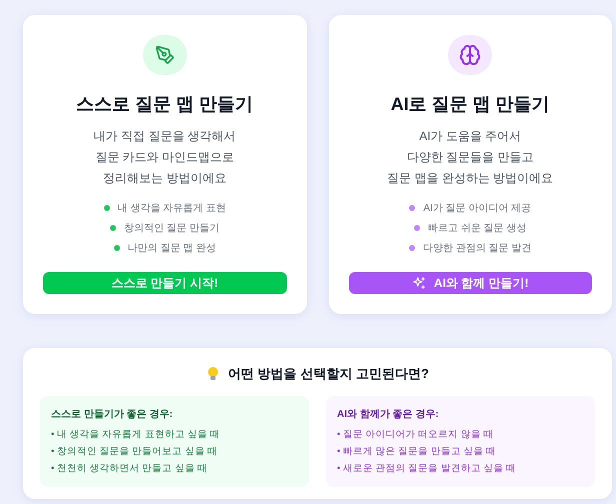  What do you see at coordinates (164, 54) in the screenshot?
I see `pen-icon` at bounding box center [164, 54].